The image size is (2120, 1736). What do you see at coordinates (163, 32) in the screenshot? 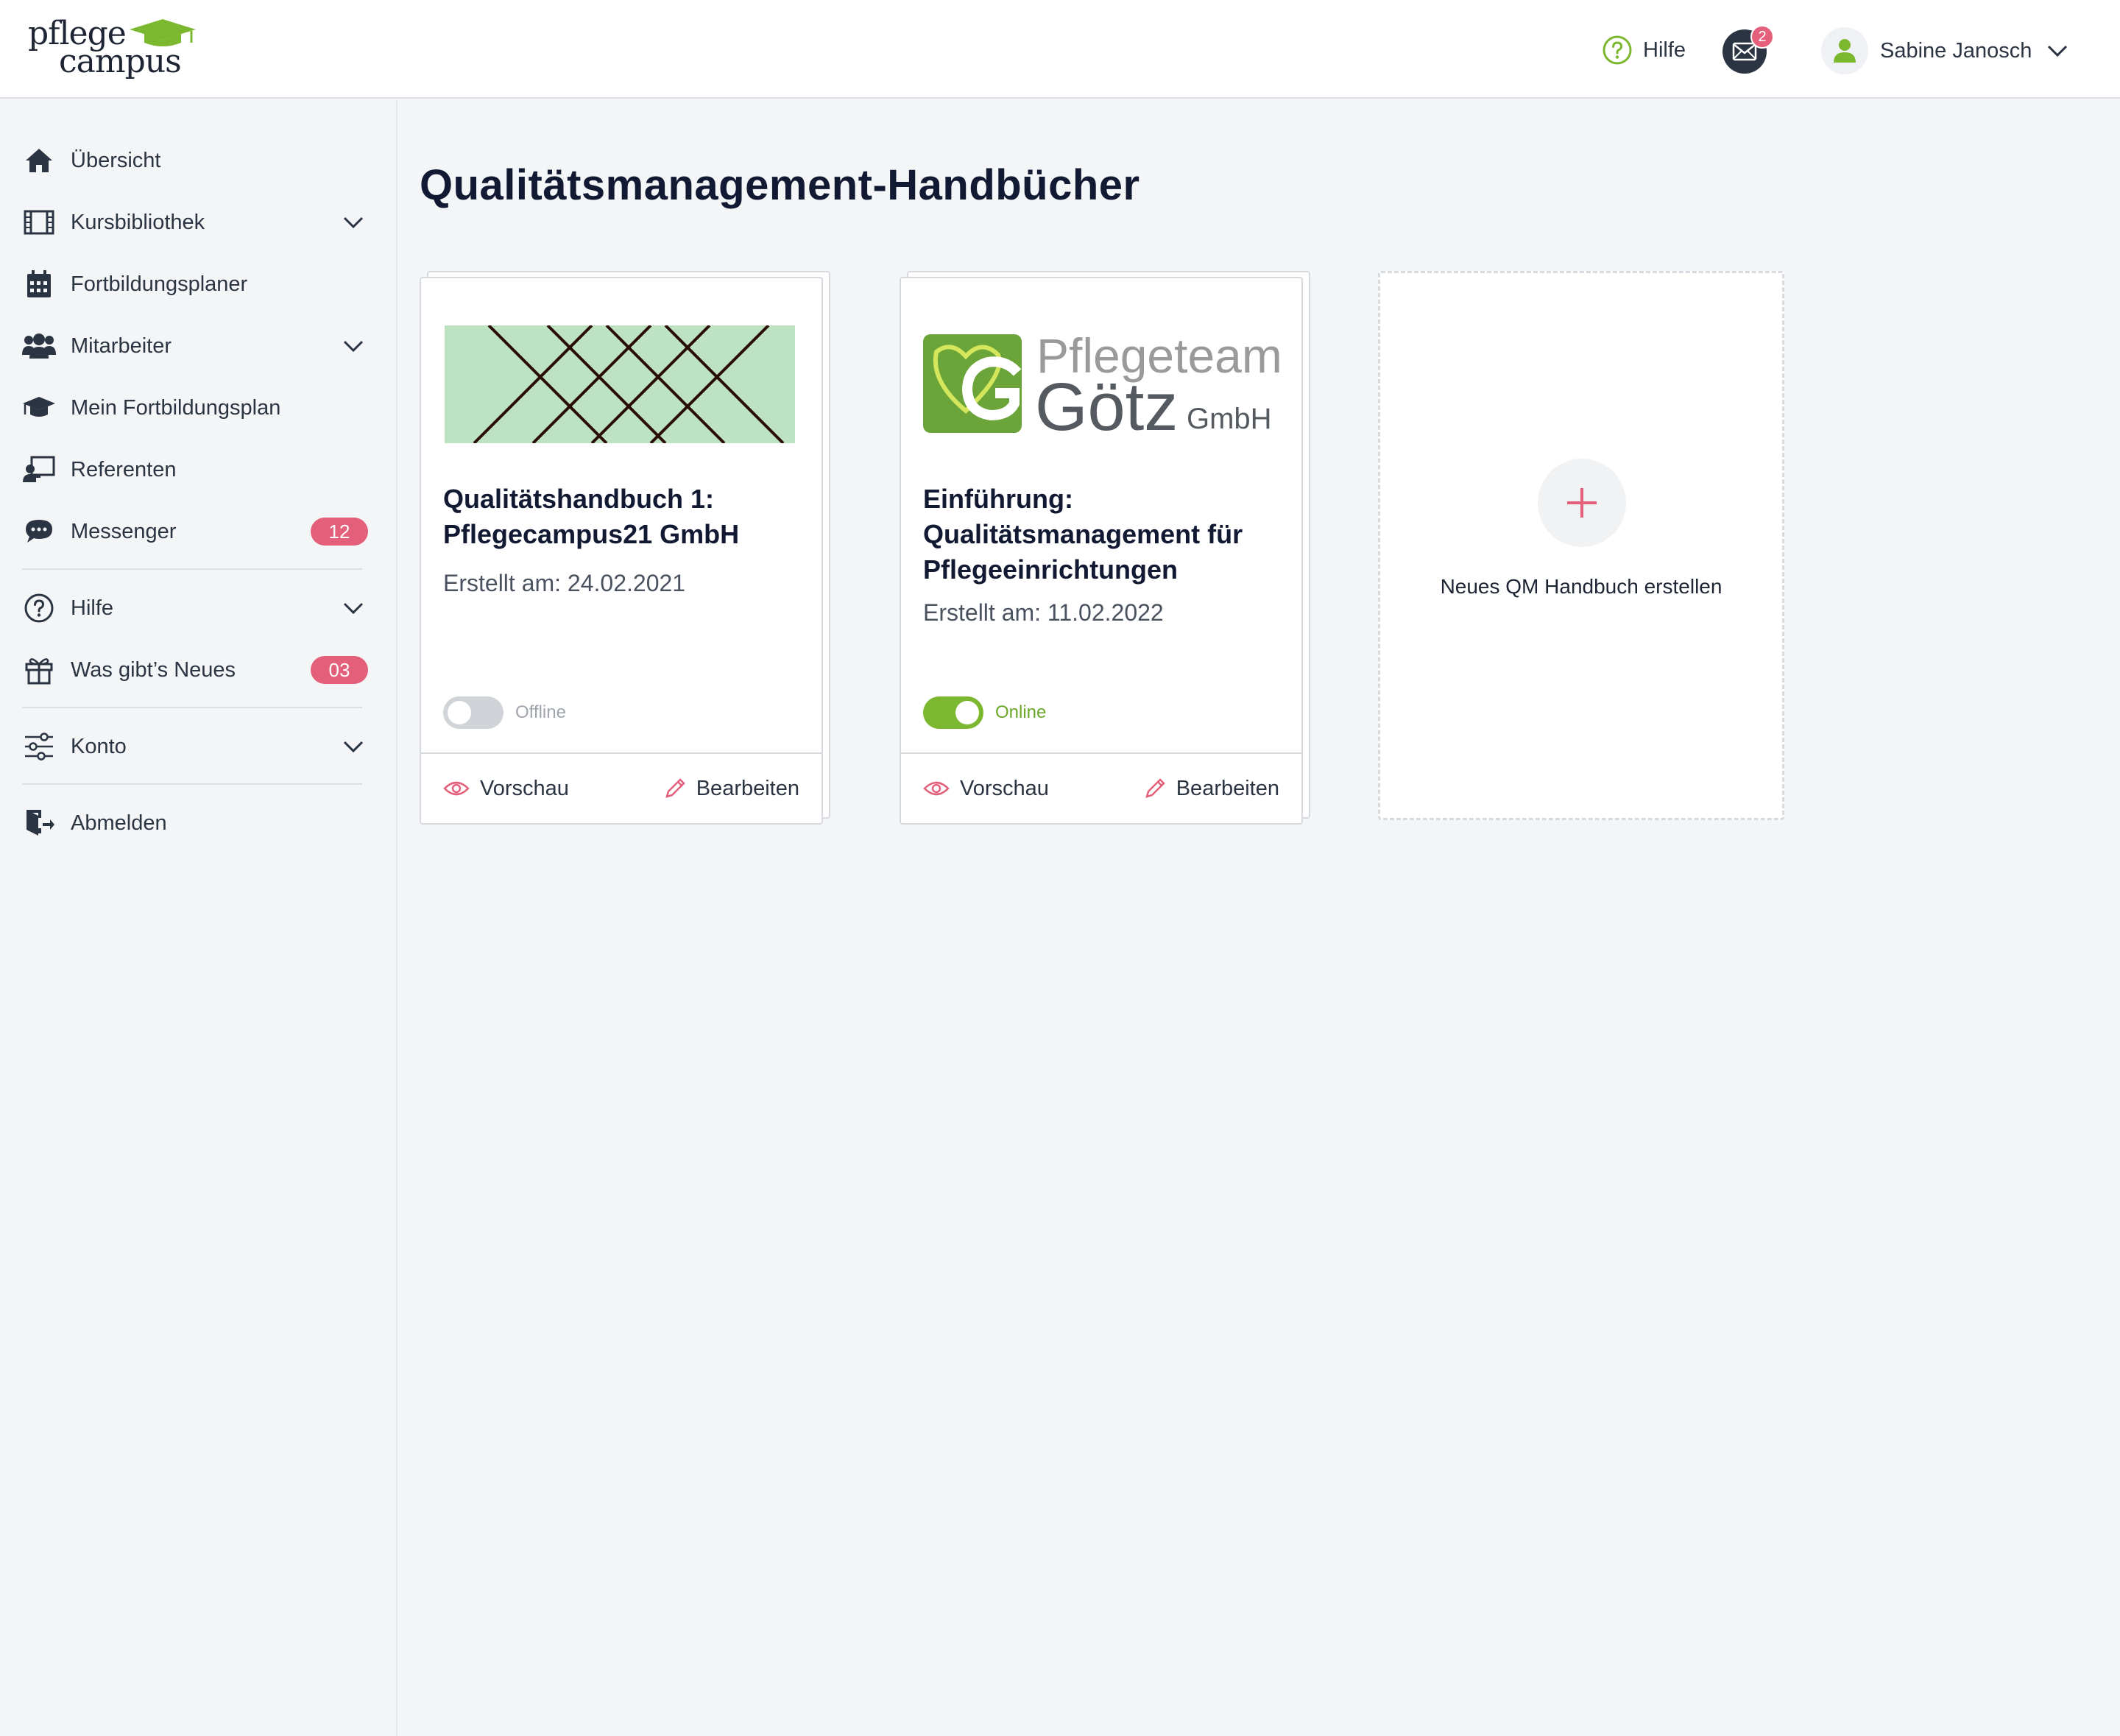
I see `graduation-cap-logo-icon` at bounding box center [163, 32].